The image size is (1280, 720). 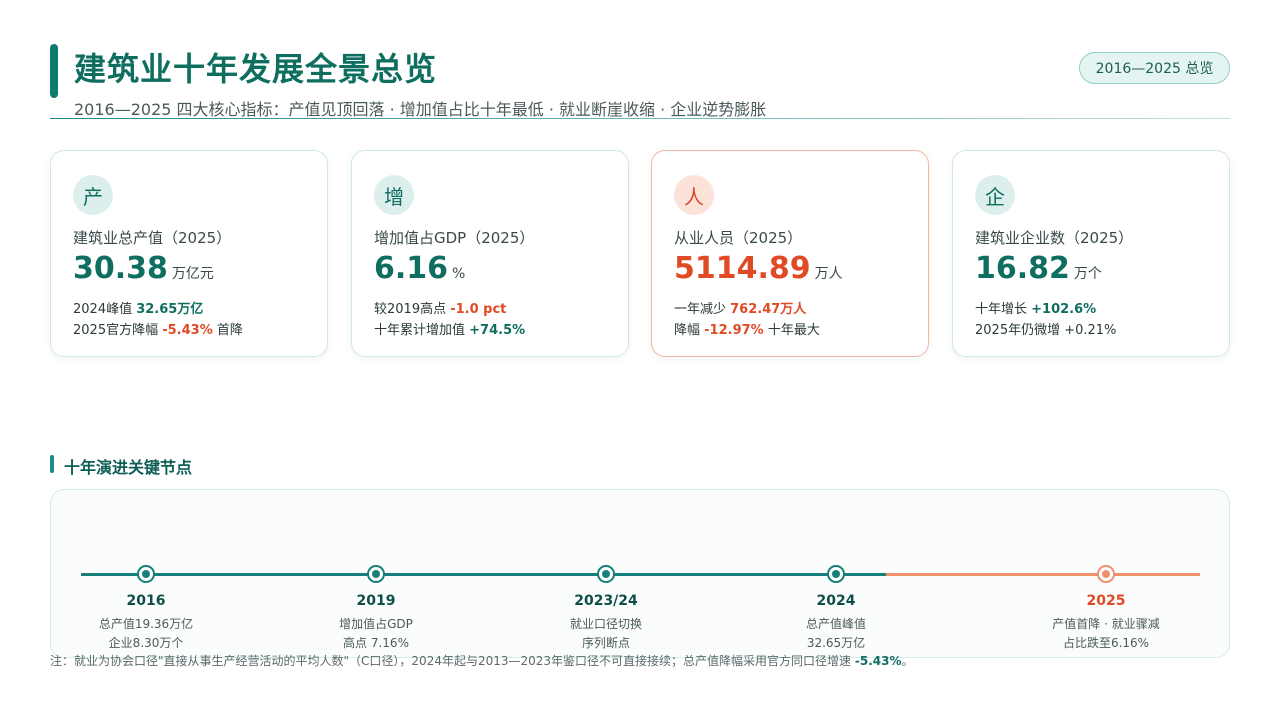 I want to click on card-detail-1: 十年增长 +102.6%, so click(x=1035, y=307).